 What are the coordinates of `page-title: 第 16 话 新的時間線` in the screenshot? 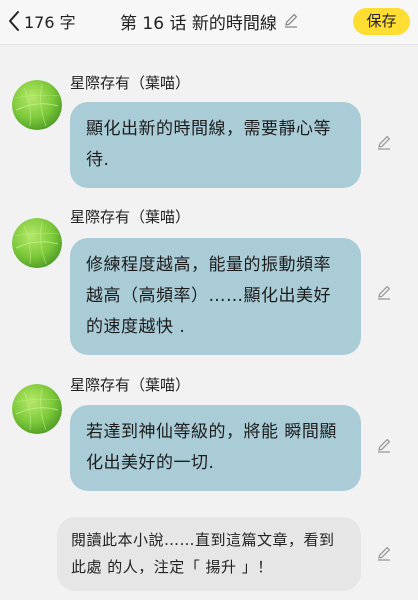 It's located at (198, 24).